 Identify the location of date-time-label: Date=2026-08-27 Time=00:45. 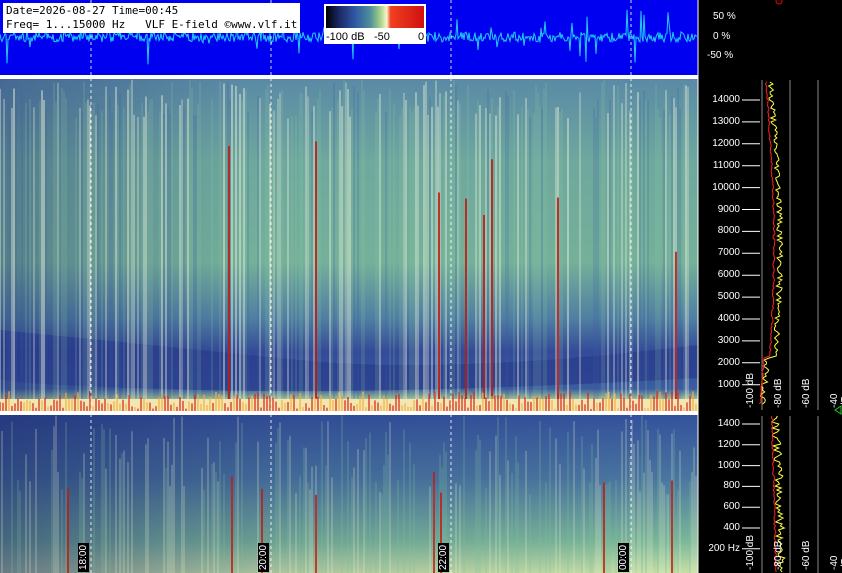
(92, 10).